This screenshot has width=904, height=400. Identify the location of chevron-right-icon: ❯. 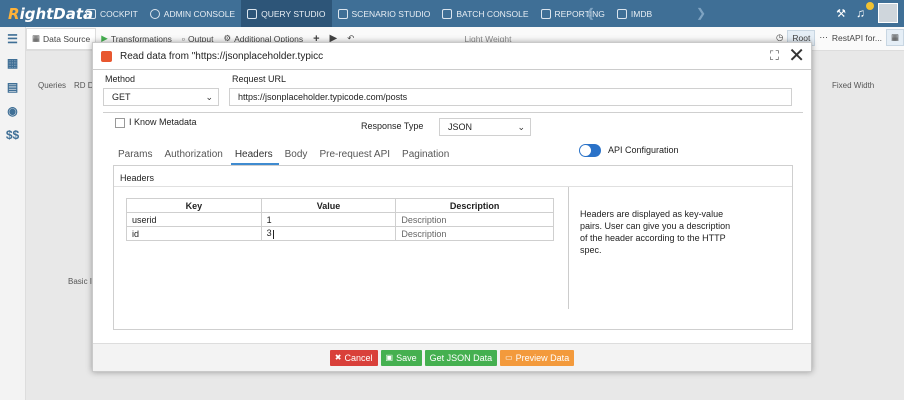
(701, 13).